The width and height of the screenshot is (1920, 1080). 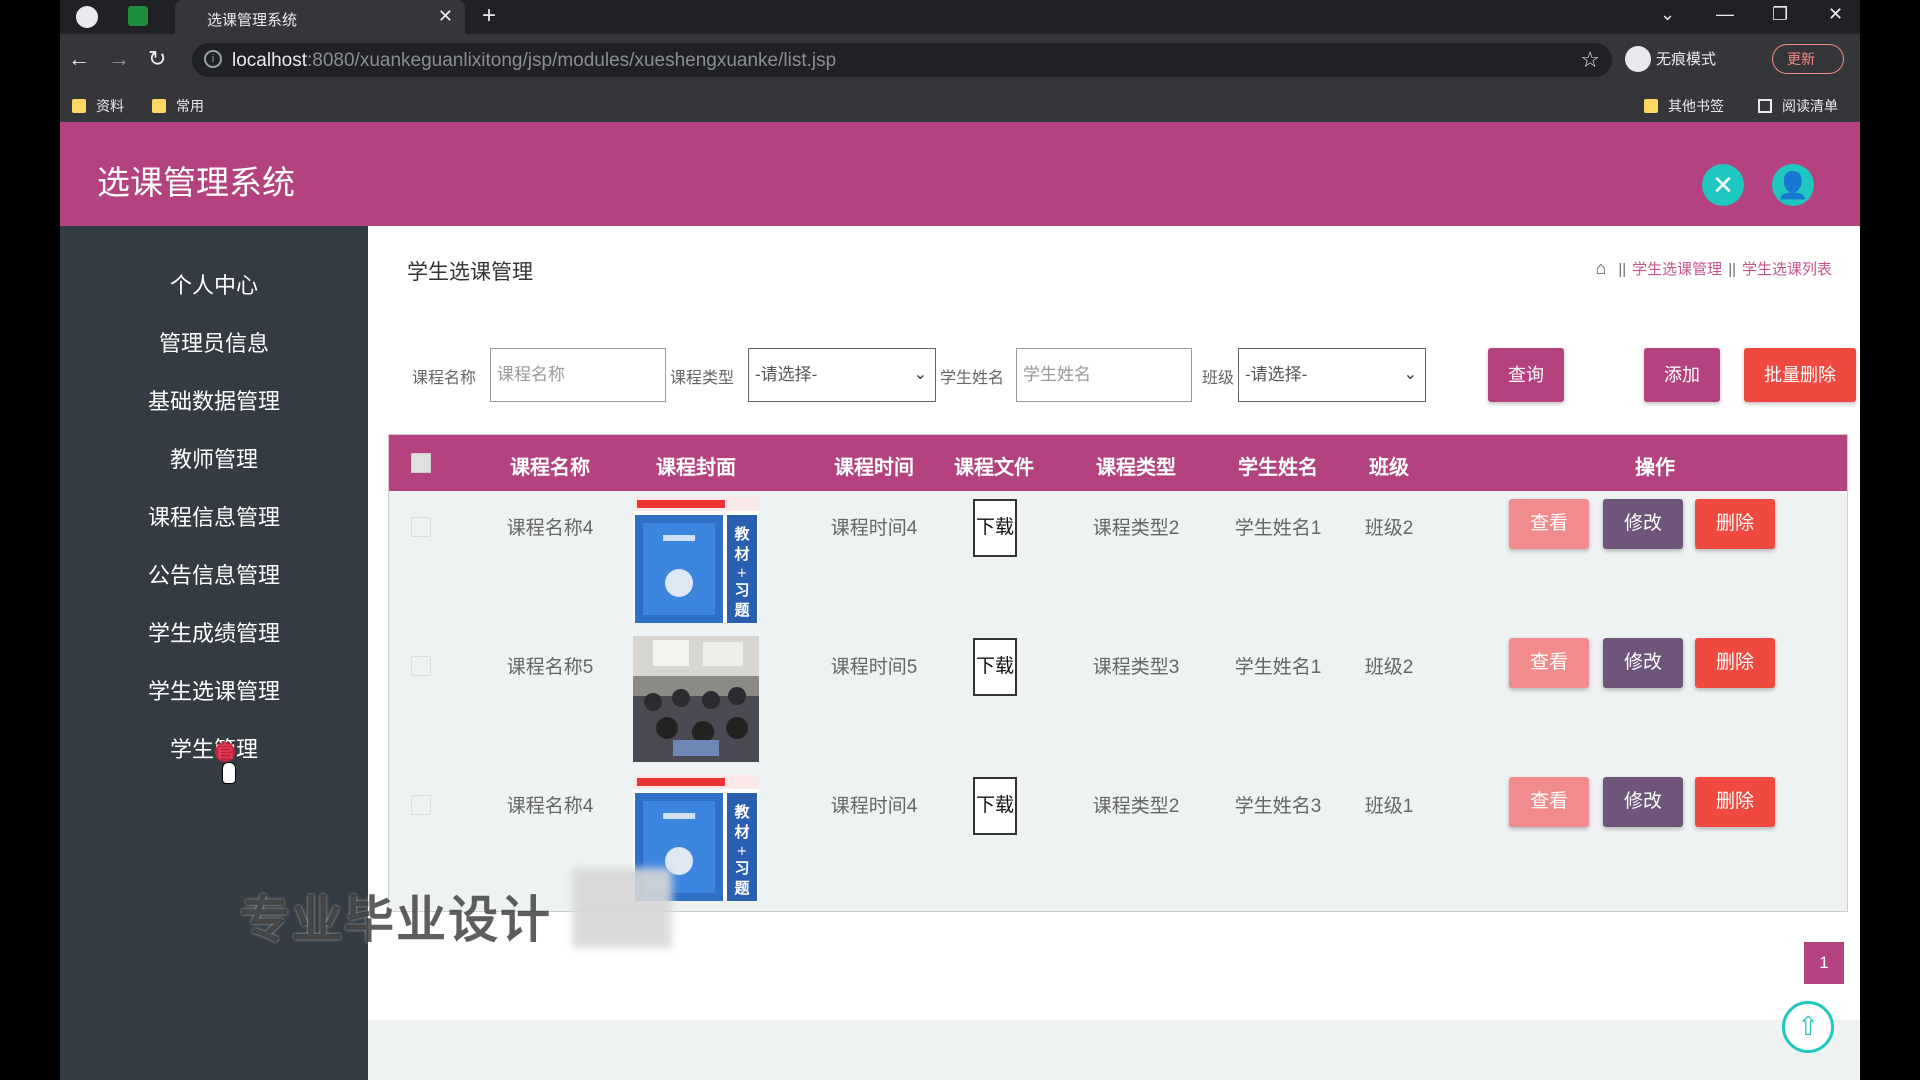 What do you see at coordinates (214, 284) in the screenshot?
I see `sidebar-item-personal-center: 个人中心` at bounding box center [214, 284].